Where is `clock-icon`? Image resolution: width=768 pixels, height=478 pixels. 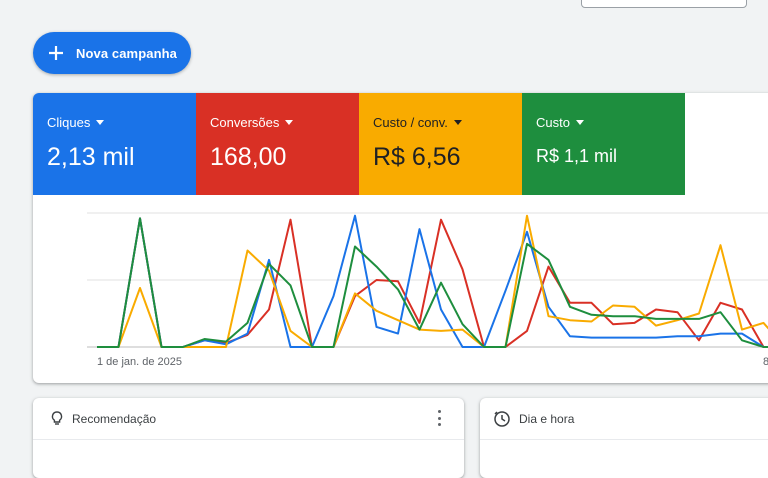
clock-icon is located at coordinates (501, 418).